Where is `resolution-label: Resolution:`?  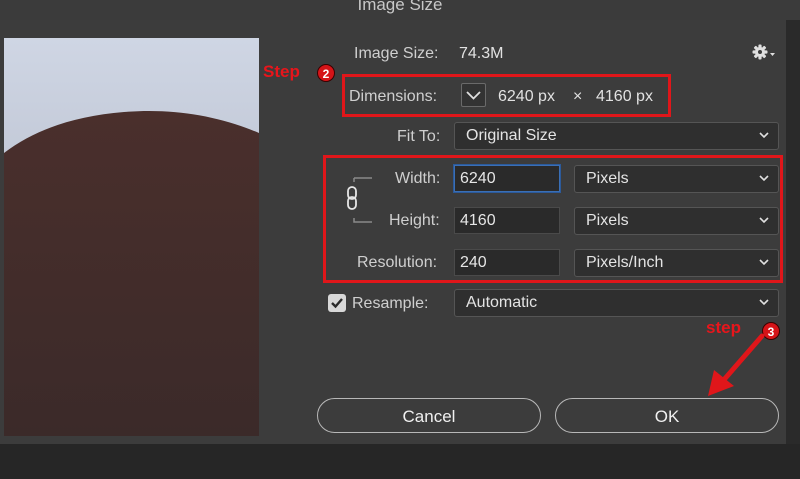
resolution-label: Resolution: is located at coordinates (397, 262).